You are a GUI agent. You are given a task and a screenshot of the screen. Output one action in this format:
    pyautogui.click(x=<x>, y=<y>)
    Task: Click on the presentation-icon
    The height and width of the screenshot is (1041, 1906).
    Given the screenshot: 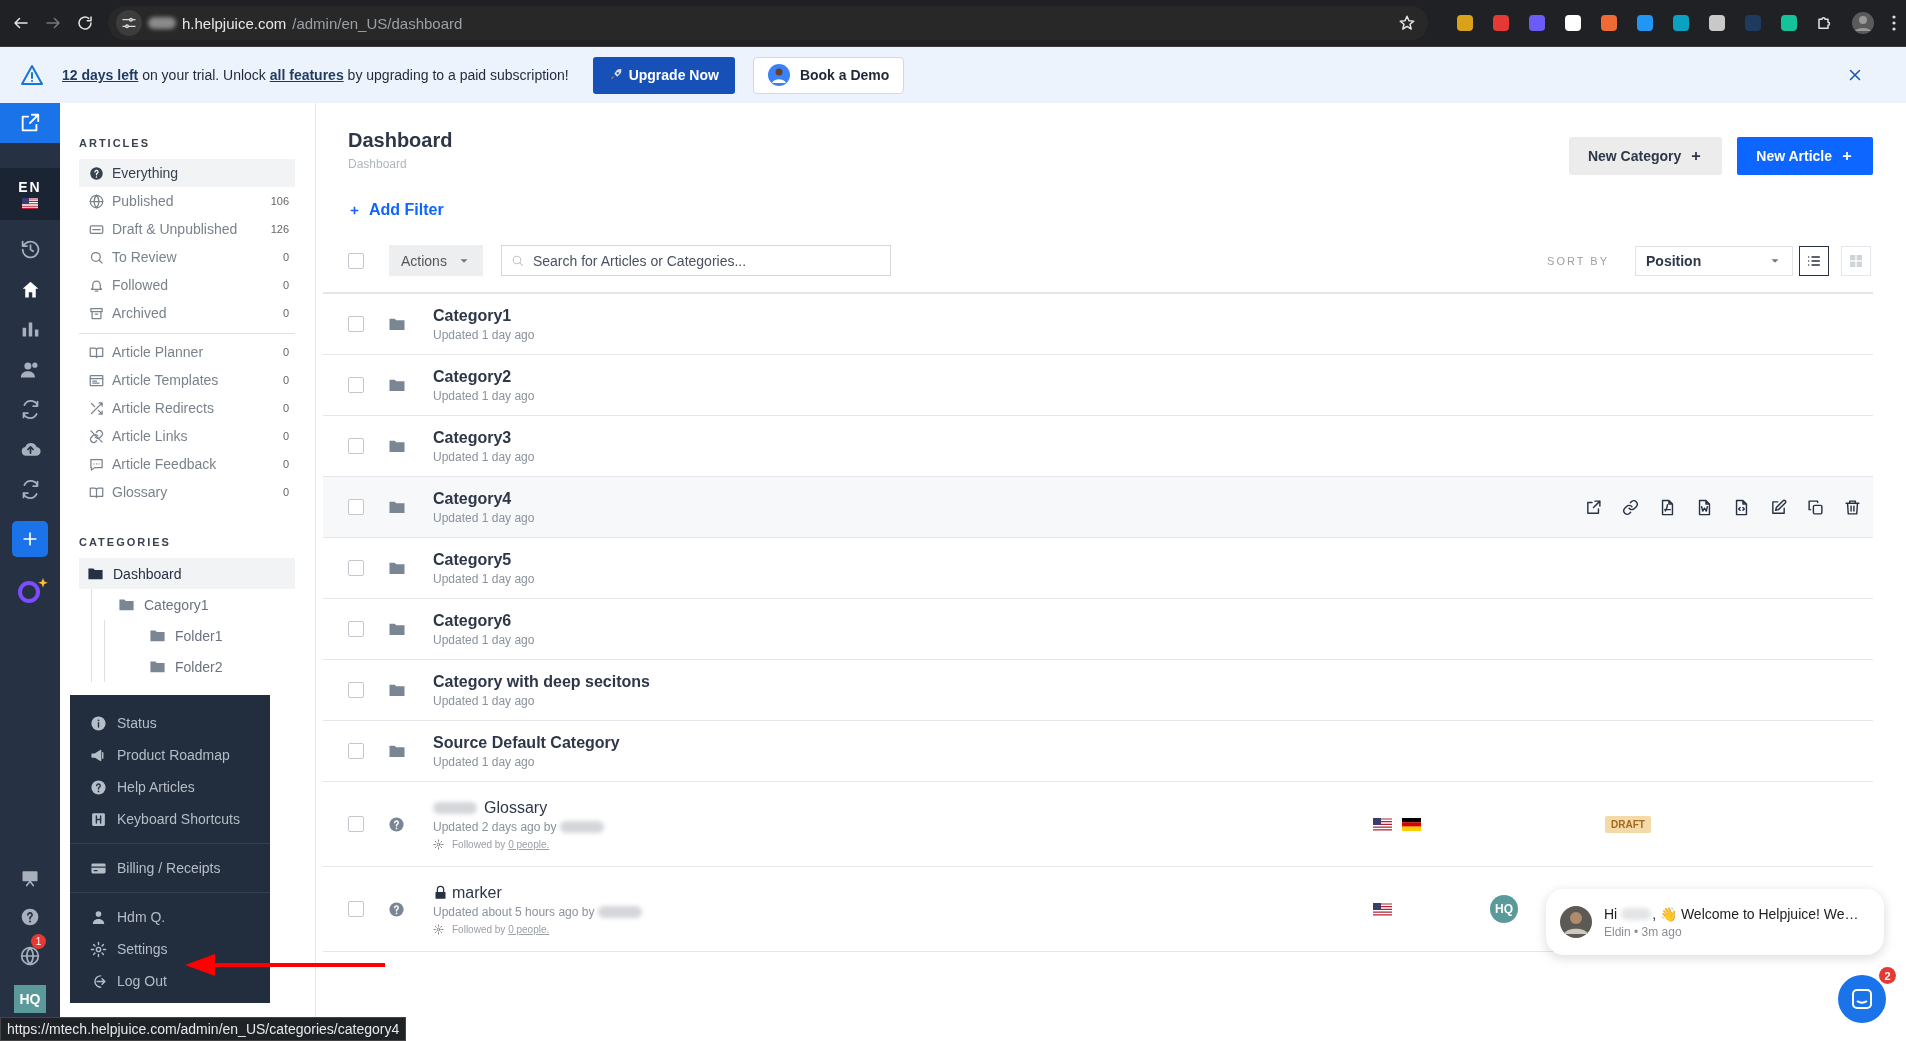 What is the action you would take?
    pyautogui.click(x=30, y=878)
    